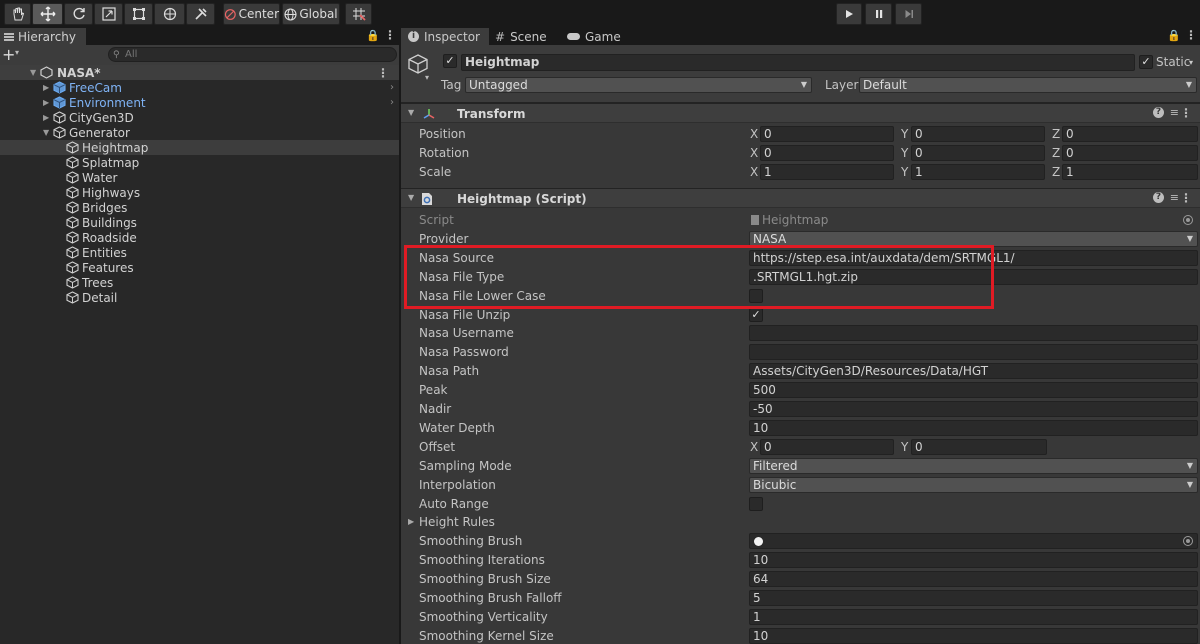 The width and height of the screenshot is (1200, 644). What do you see at coordinates (200, 14) in the screenshot?
I see `custom-tool-button` at bounding box center [200, 14].